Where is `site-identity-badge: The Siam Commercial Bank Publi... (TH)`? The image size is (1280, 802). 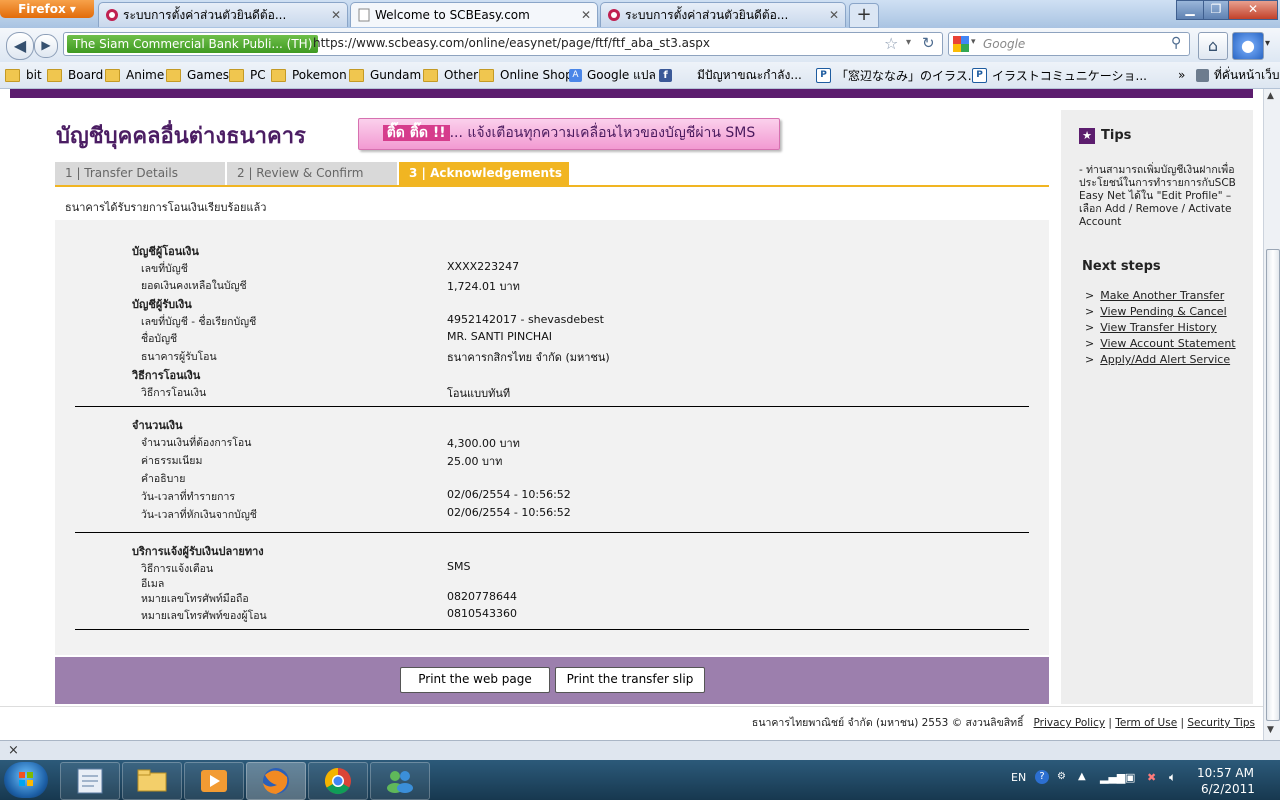
site-identity-badge: The Siam Commercial Bank Publi... (TH) is located at coordinates (193, 44).